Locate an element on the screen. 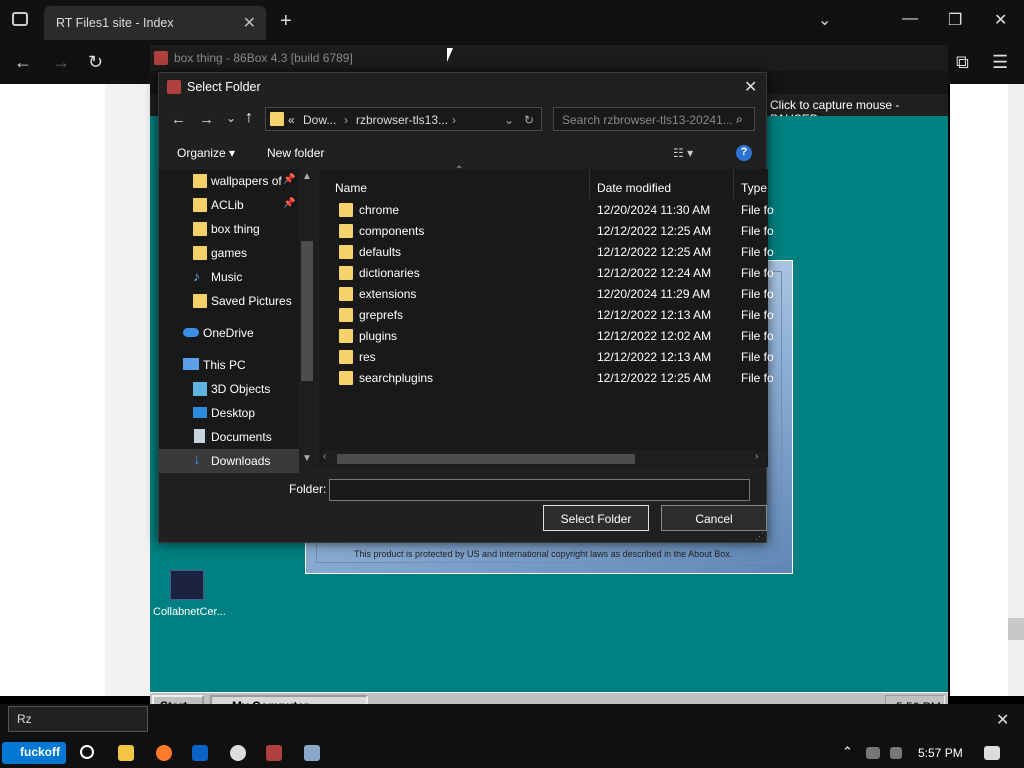  resize-grip-icon: ⋰ is located at coordinates (759, 536).